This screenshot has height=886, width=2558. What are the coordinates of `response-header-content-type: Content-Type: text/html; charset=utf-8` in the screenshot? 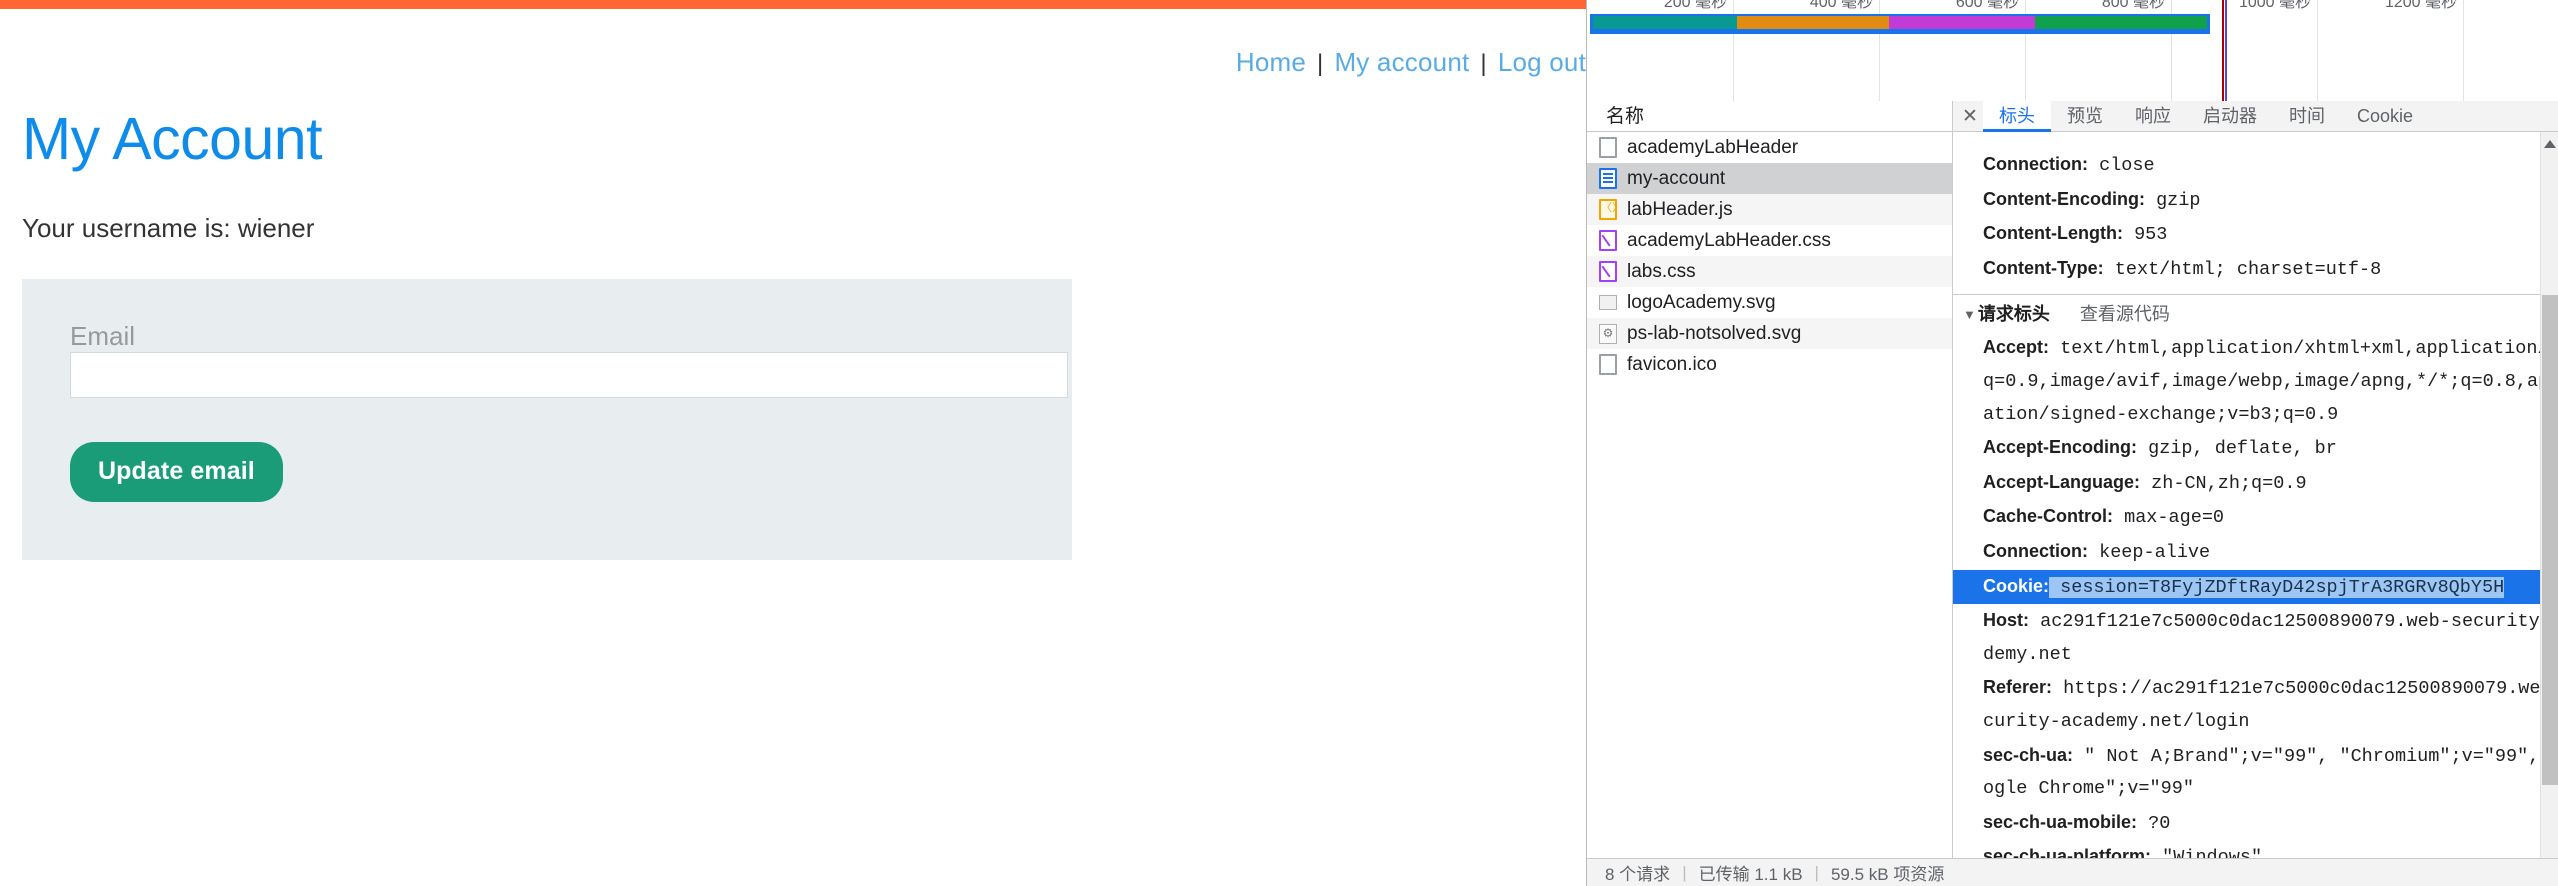 It's located at (2246, 269).